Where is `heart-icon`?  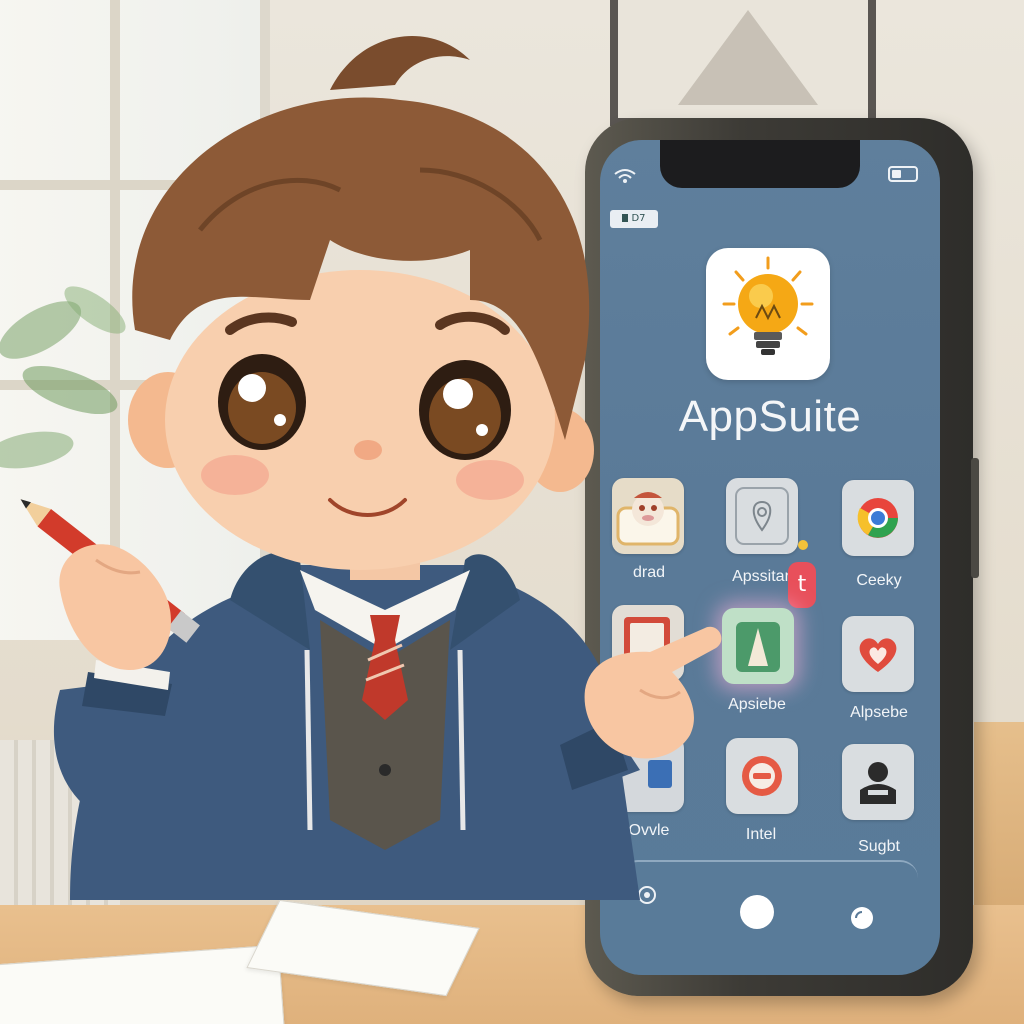
heart-icon is located at coordinates (878, 655).